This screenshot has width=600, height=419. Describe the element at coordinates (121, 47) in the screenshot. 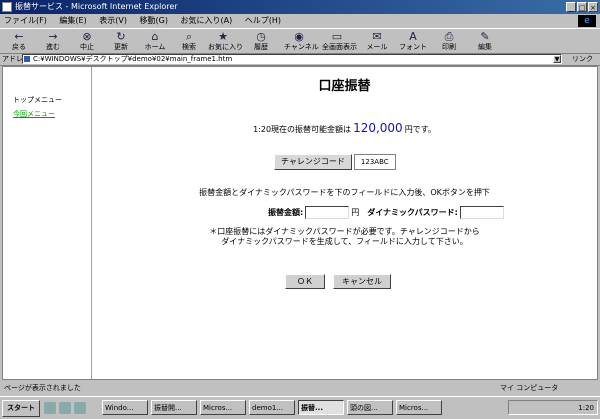

I see `toolbar-button-label: 更新` at that location.